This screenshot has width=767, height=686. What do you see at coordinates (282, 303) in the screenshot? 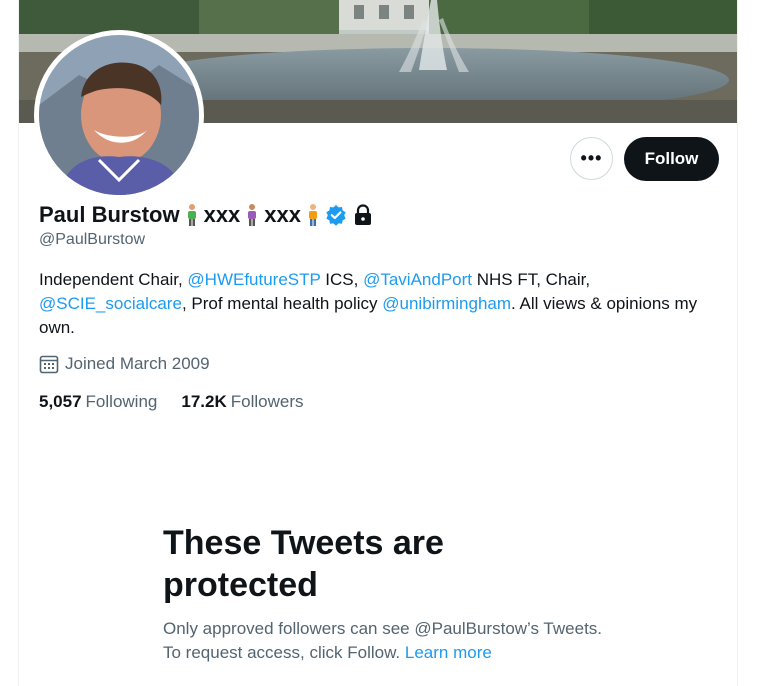
I see `bio-text: , Prof mental health policy` at bounding box center [282, 303].